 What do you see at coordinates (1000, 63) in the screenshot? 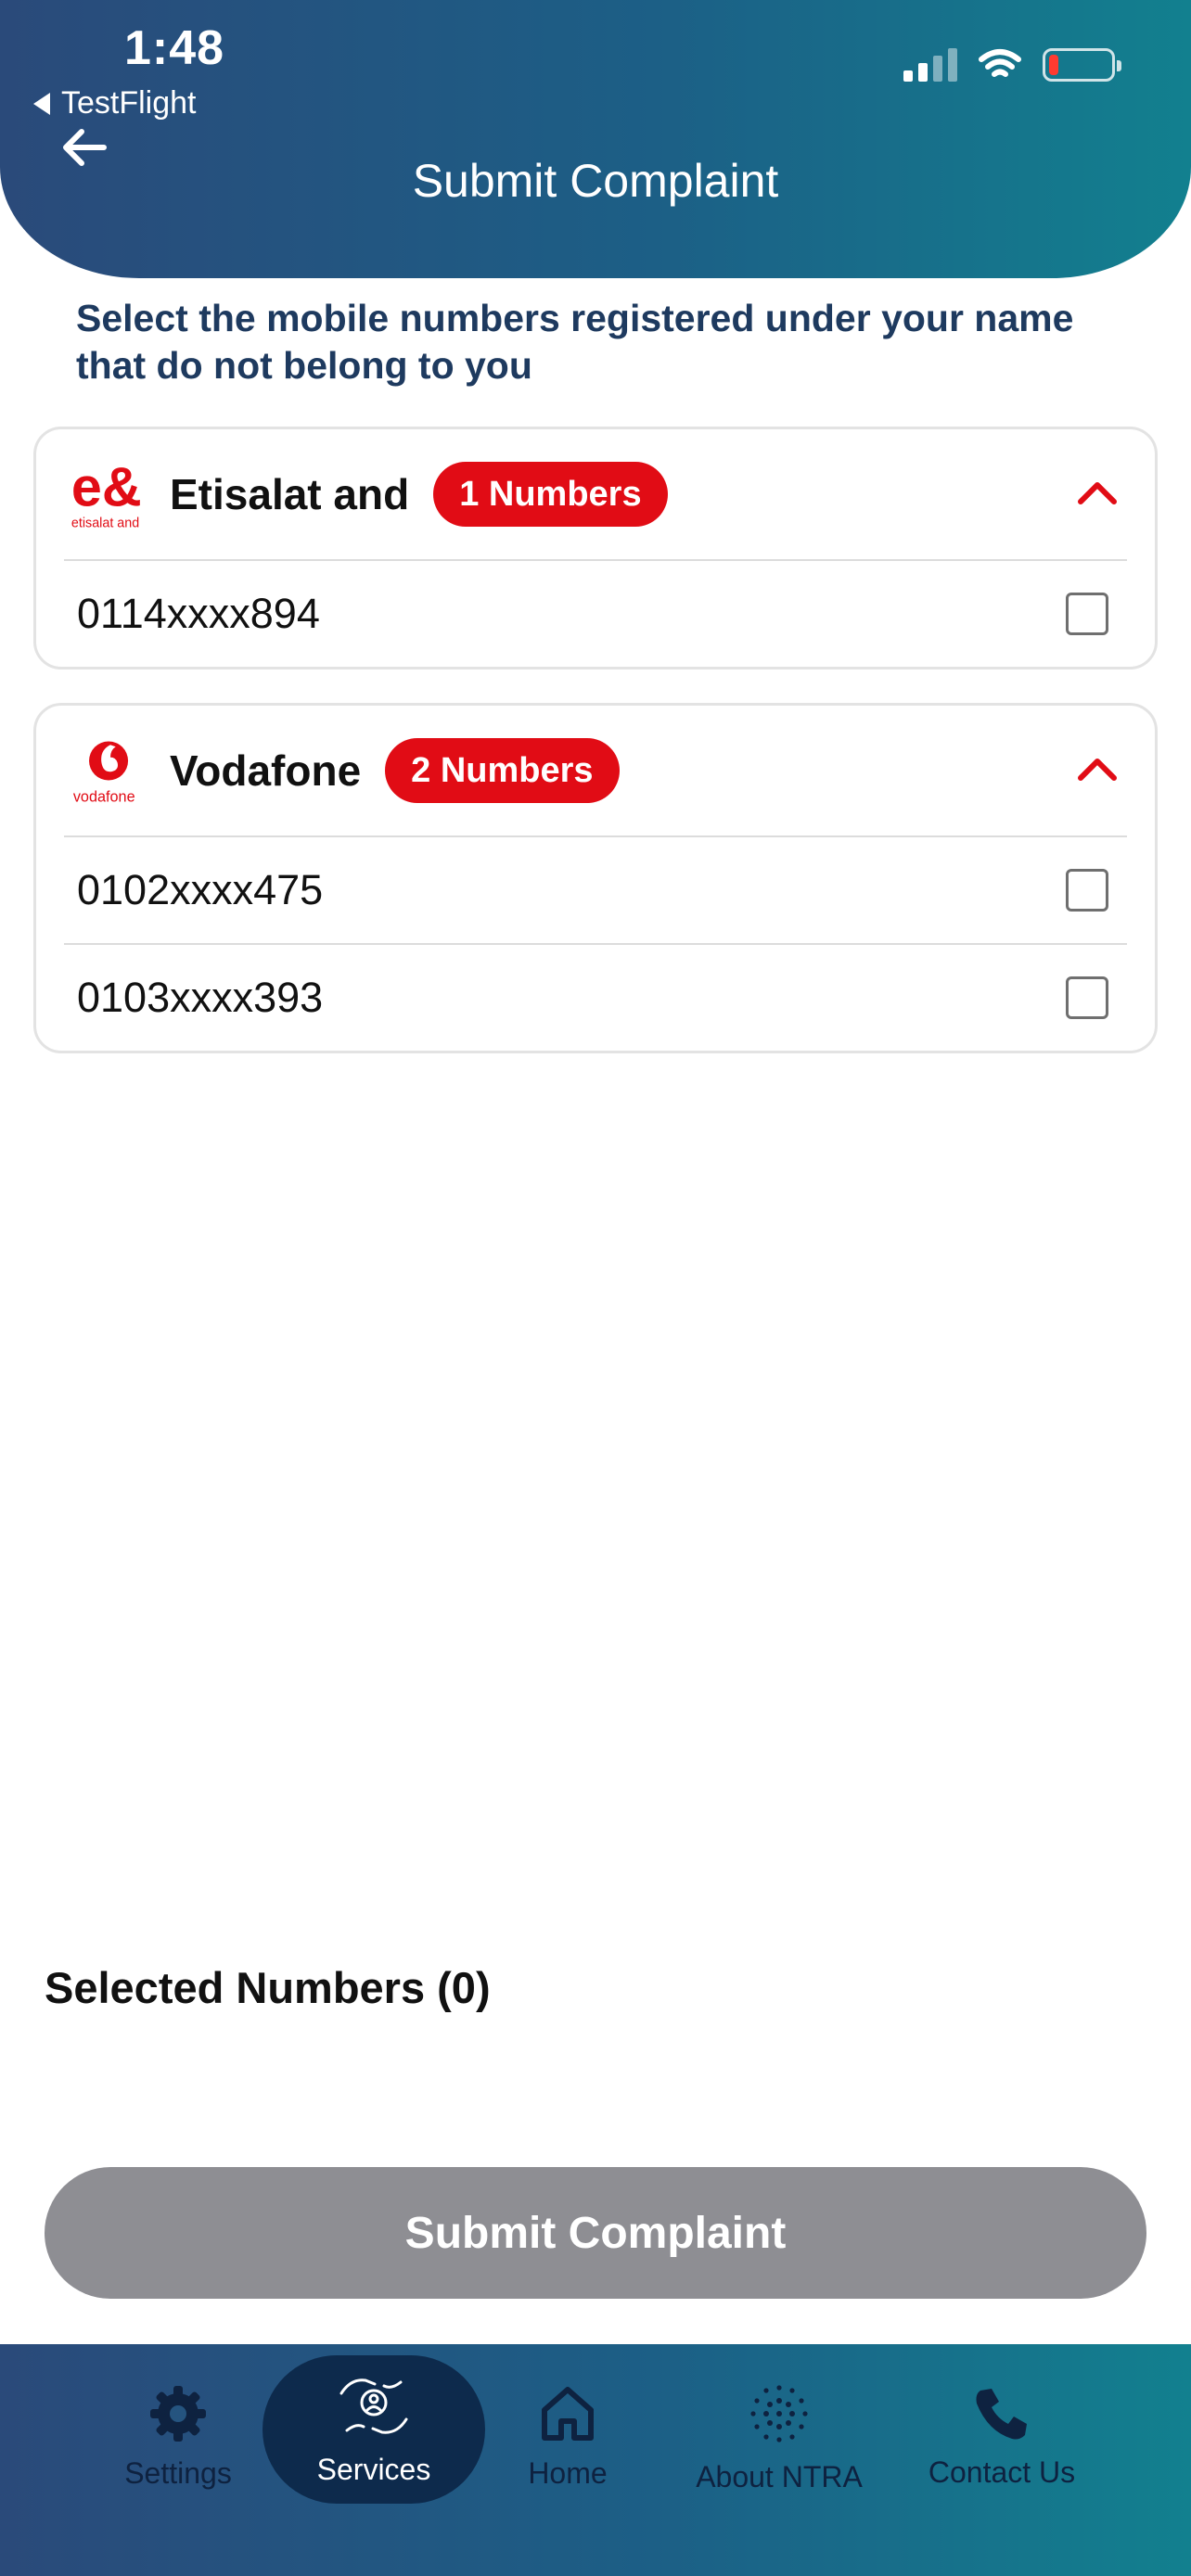
I see `wifi-icon` at bounding box center [1000, 63].